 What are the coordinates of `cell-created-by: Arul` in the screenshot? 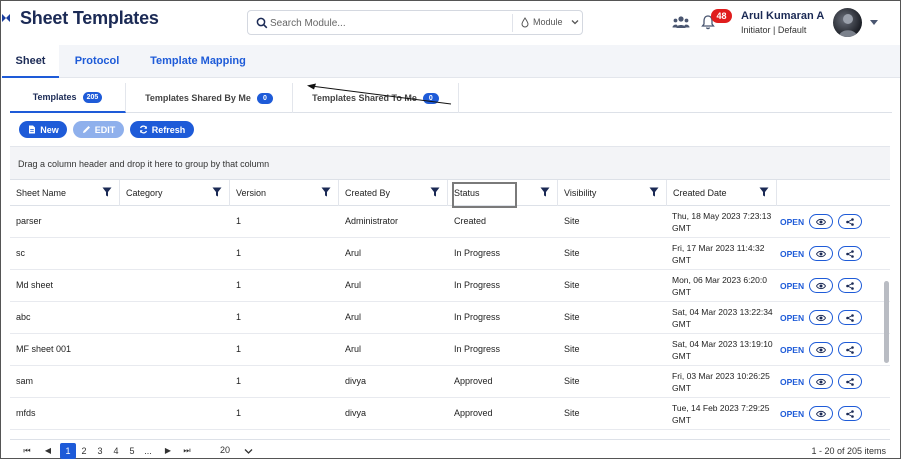 It's located at (353, 253).